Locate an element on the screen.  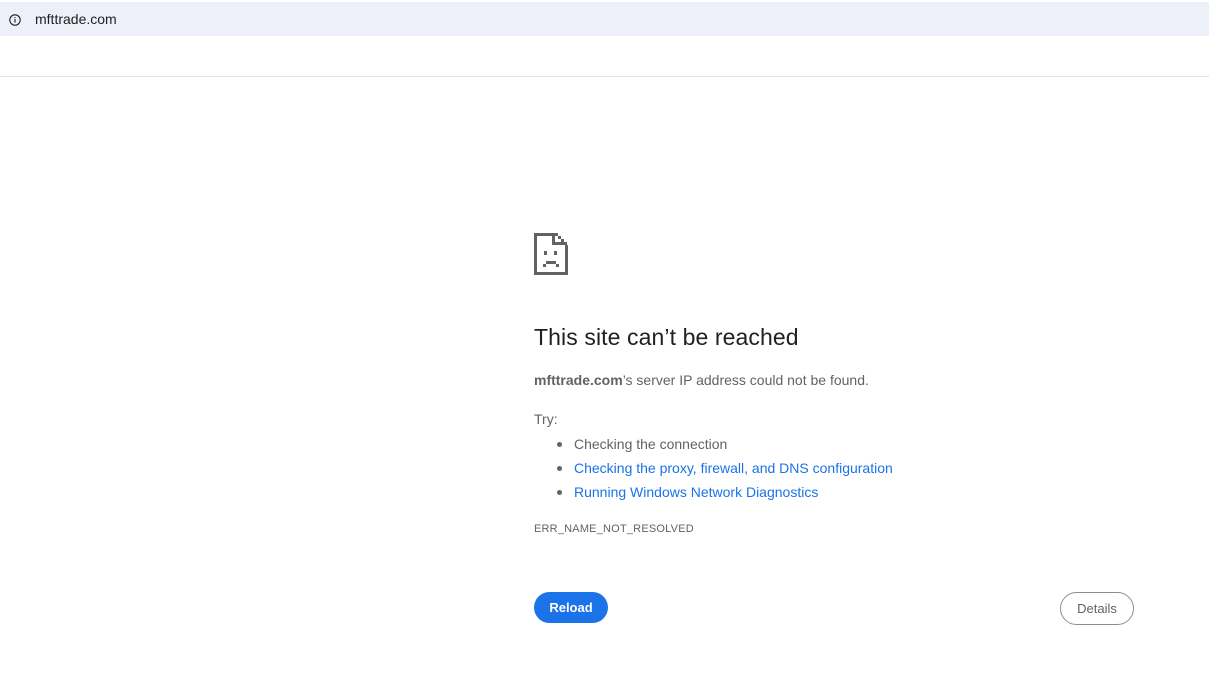
error-title: This site can’t be reached is located at coordinates (666, 337).